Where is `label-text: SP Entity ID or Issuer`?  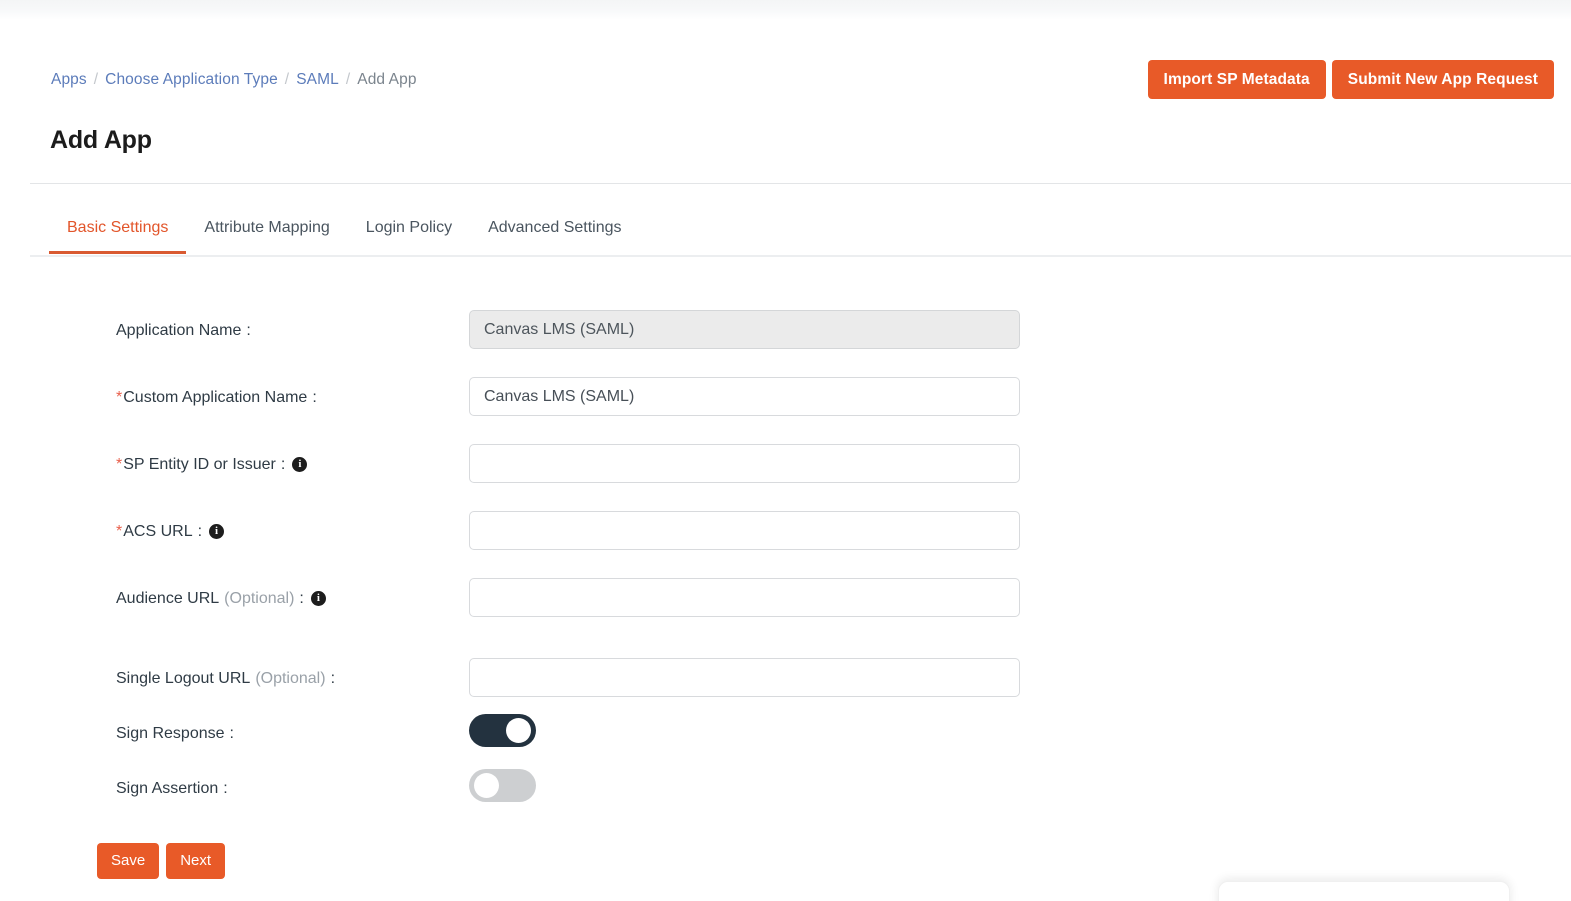 label-text: SP Entity ID or Issuer is located at coordinates (199, 464).